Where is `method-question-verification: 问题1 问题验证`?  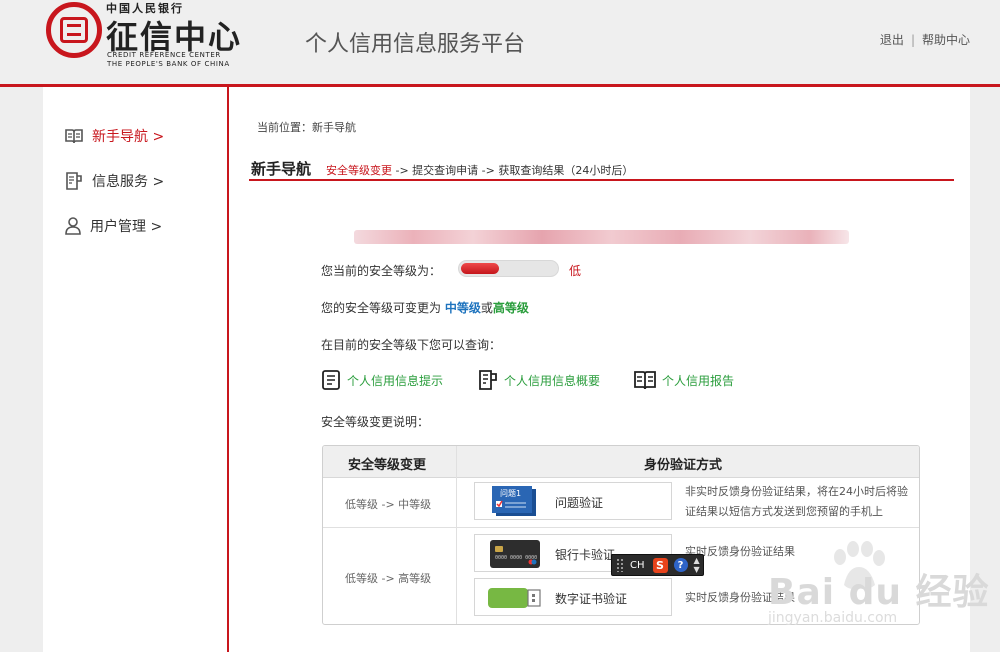 method-question-verification: 问题1 问题验证 is located at coordinates (573, 501).